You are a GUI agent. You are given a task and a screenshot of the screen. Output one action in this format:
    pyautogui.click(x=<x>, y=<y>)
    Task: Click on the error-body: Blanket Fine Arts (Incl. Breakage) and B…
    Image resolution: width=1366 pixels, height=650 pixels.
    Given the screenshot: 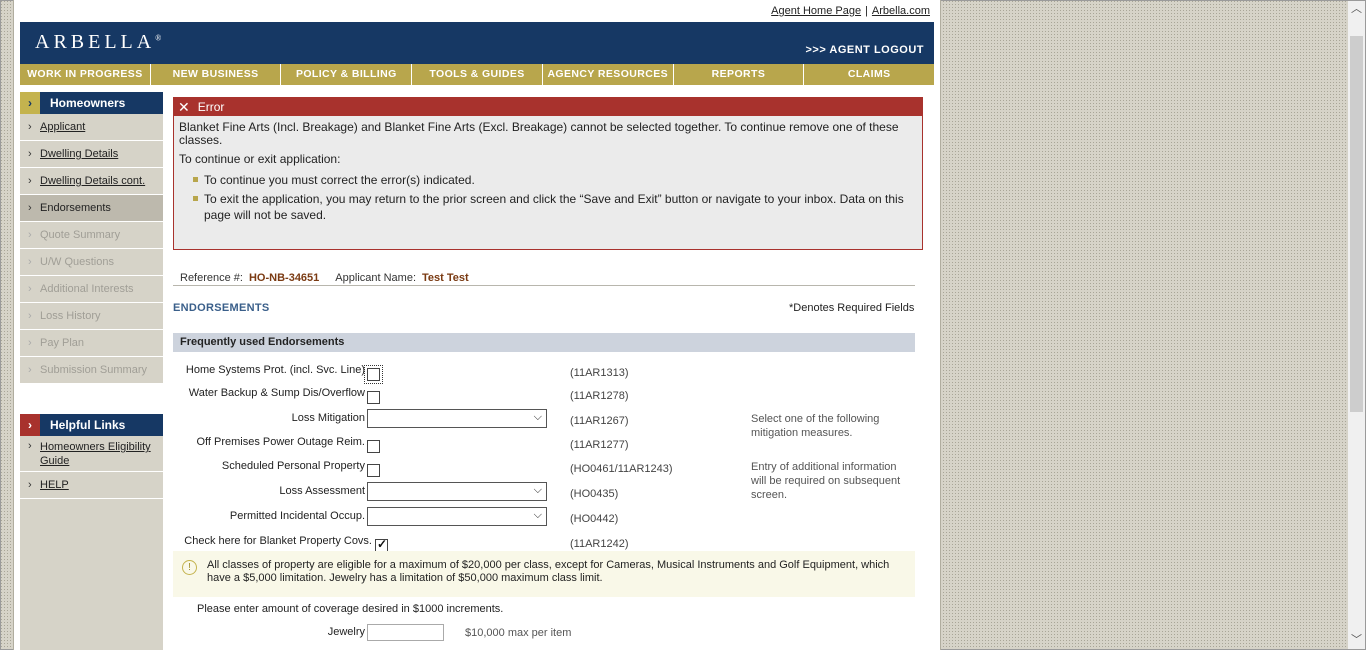 What is the action you would take?
    pyautogui.click(x=548, y=173)
    